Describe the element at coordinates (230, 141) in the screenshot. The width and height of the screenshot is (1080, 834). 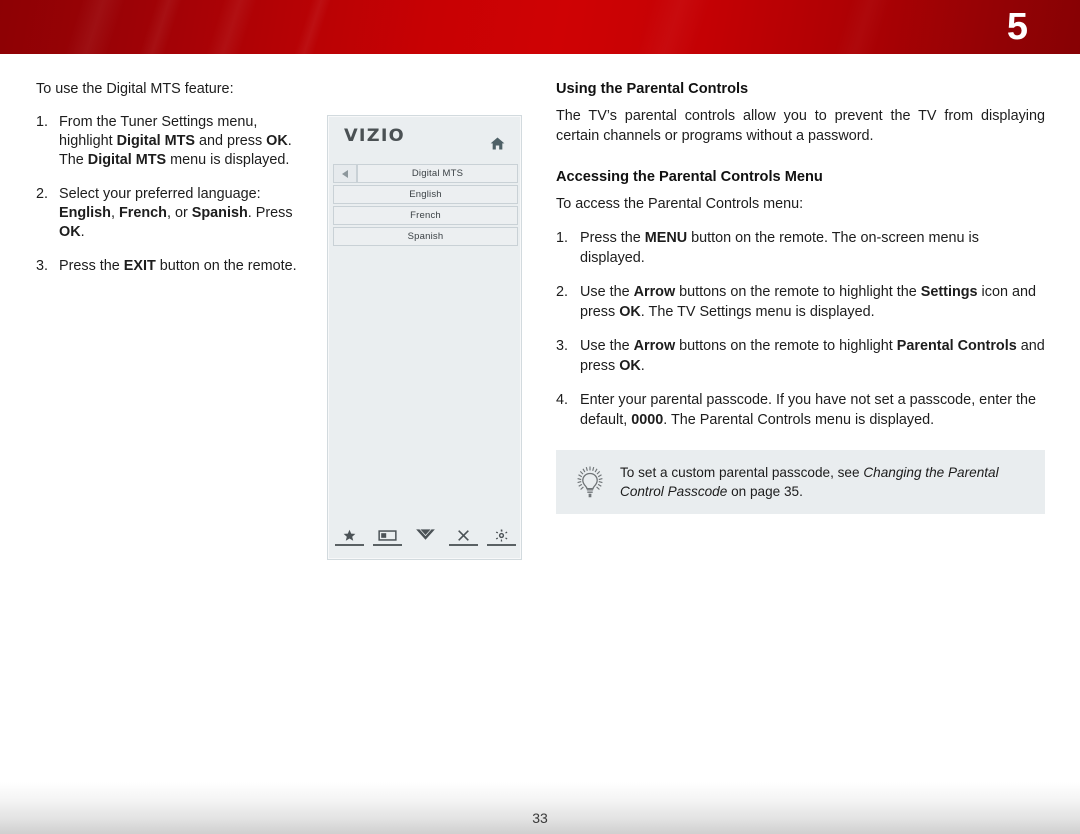
I see `text-run: and press` at that location.